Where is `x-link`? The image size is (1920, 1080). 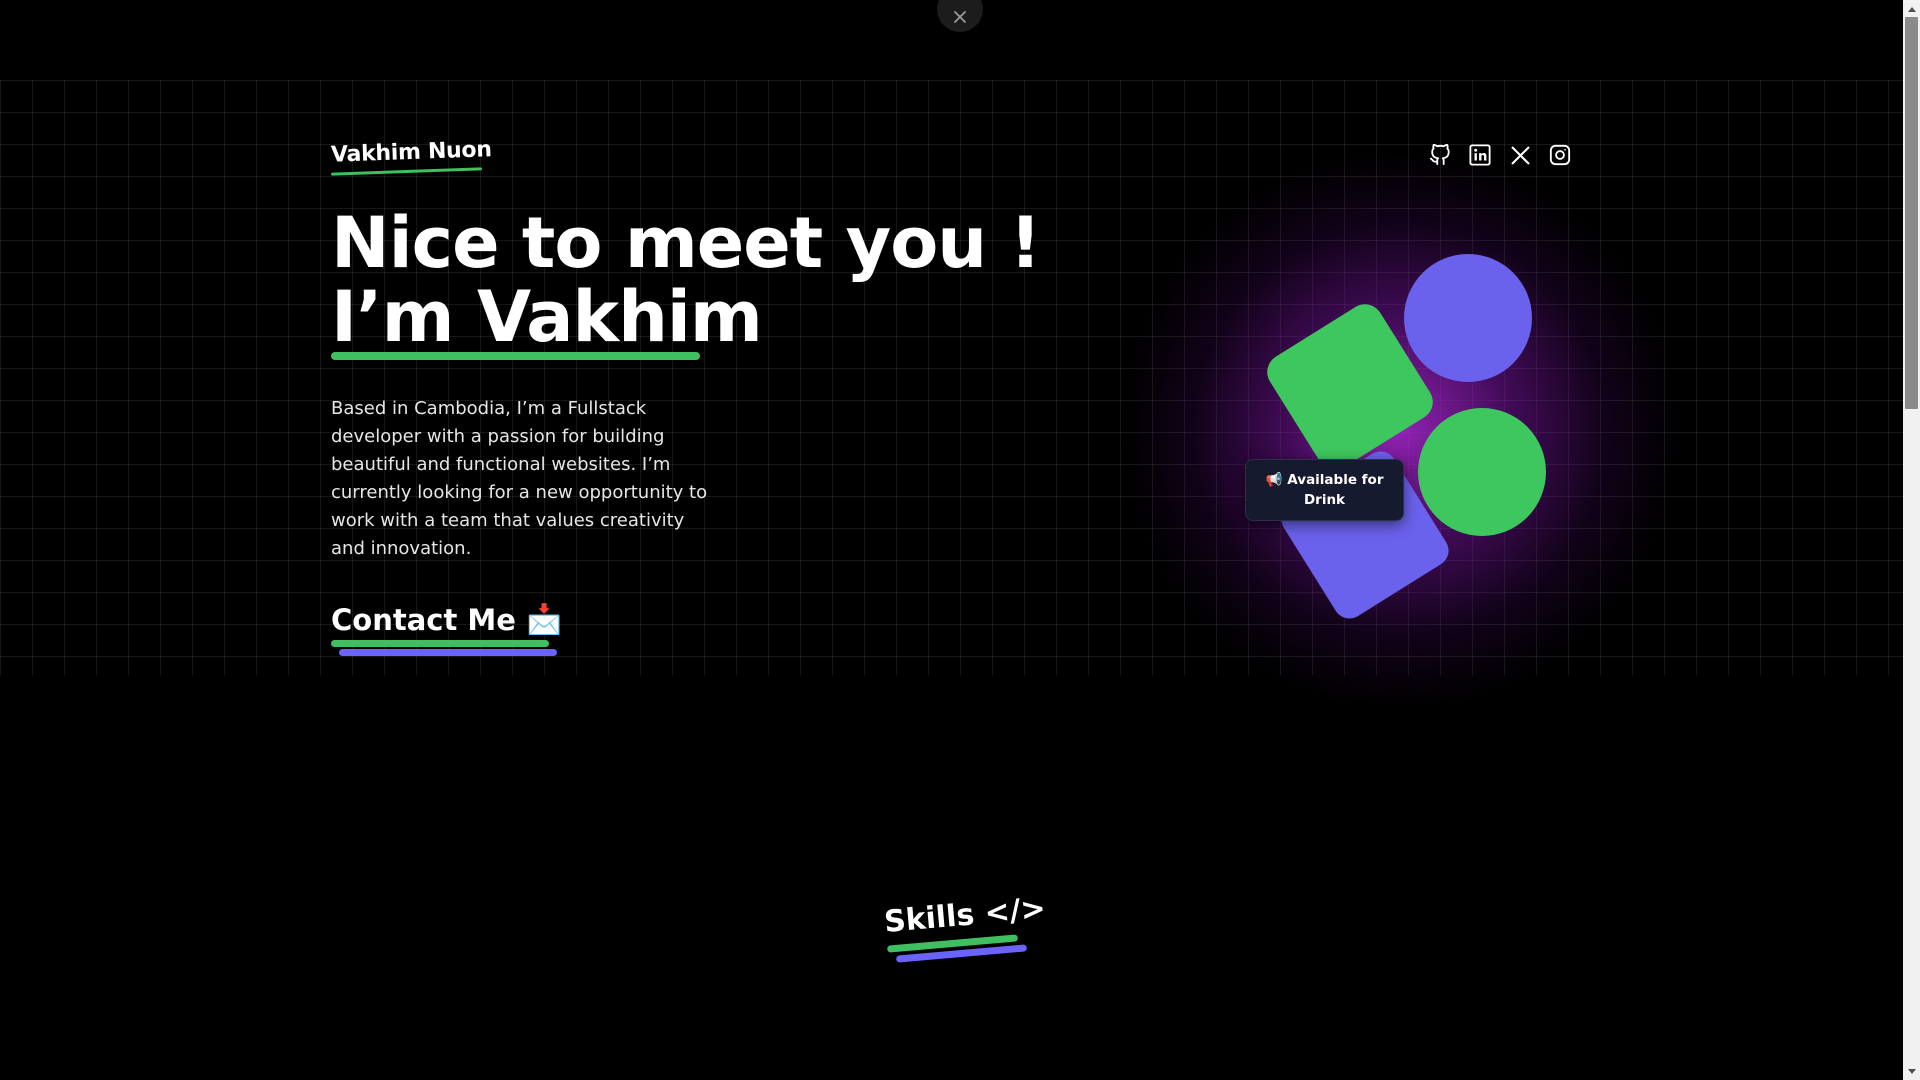
x-link is located at coordinates (1520, 155).